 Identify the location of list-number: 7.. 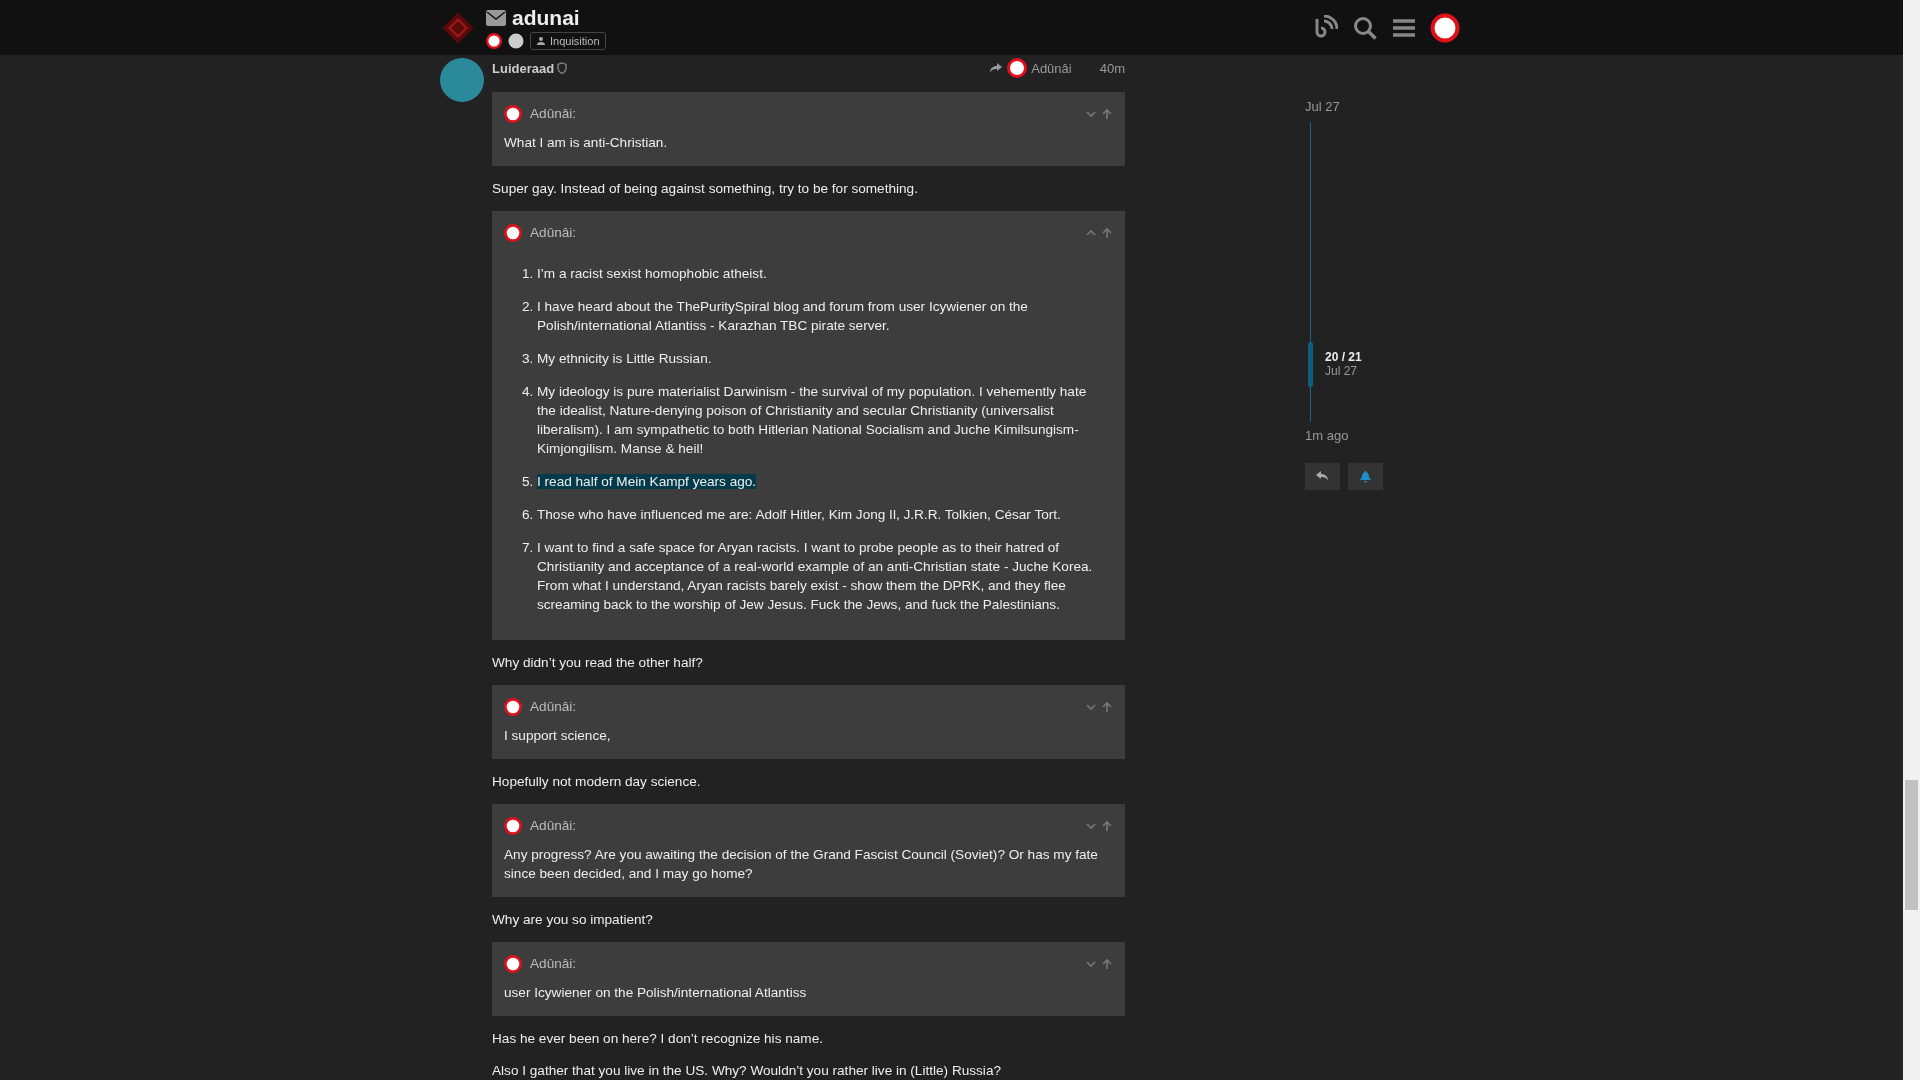
(527, 548).